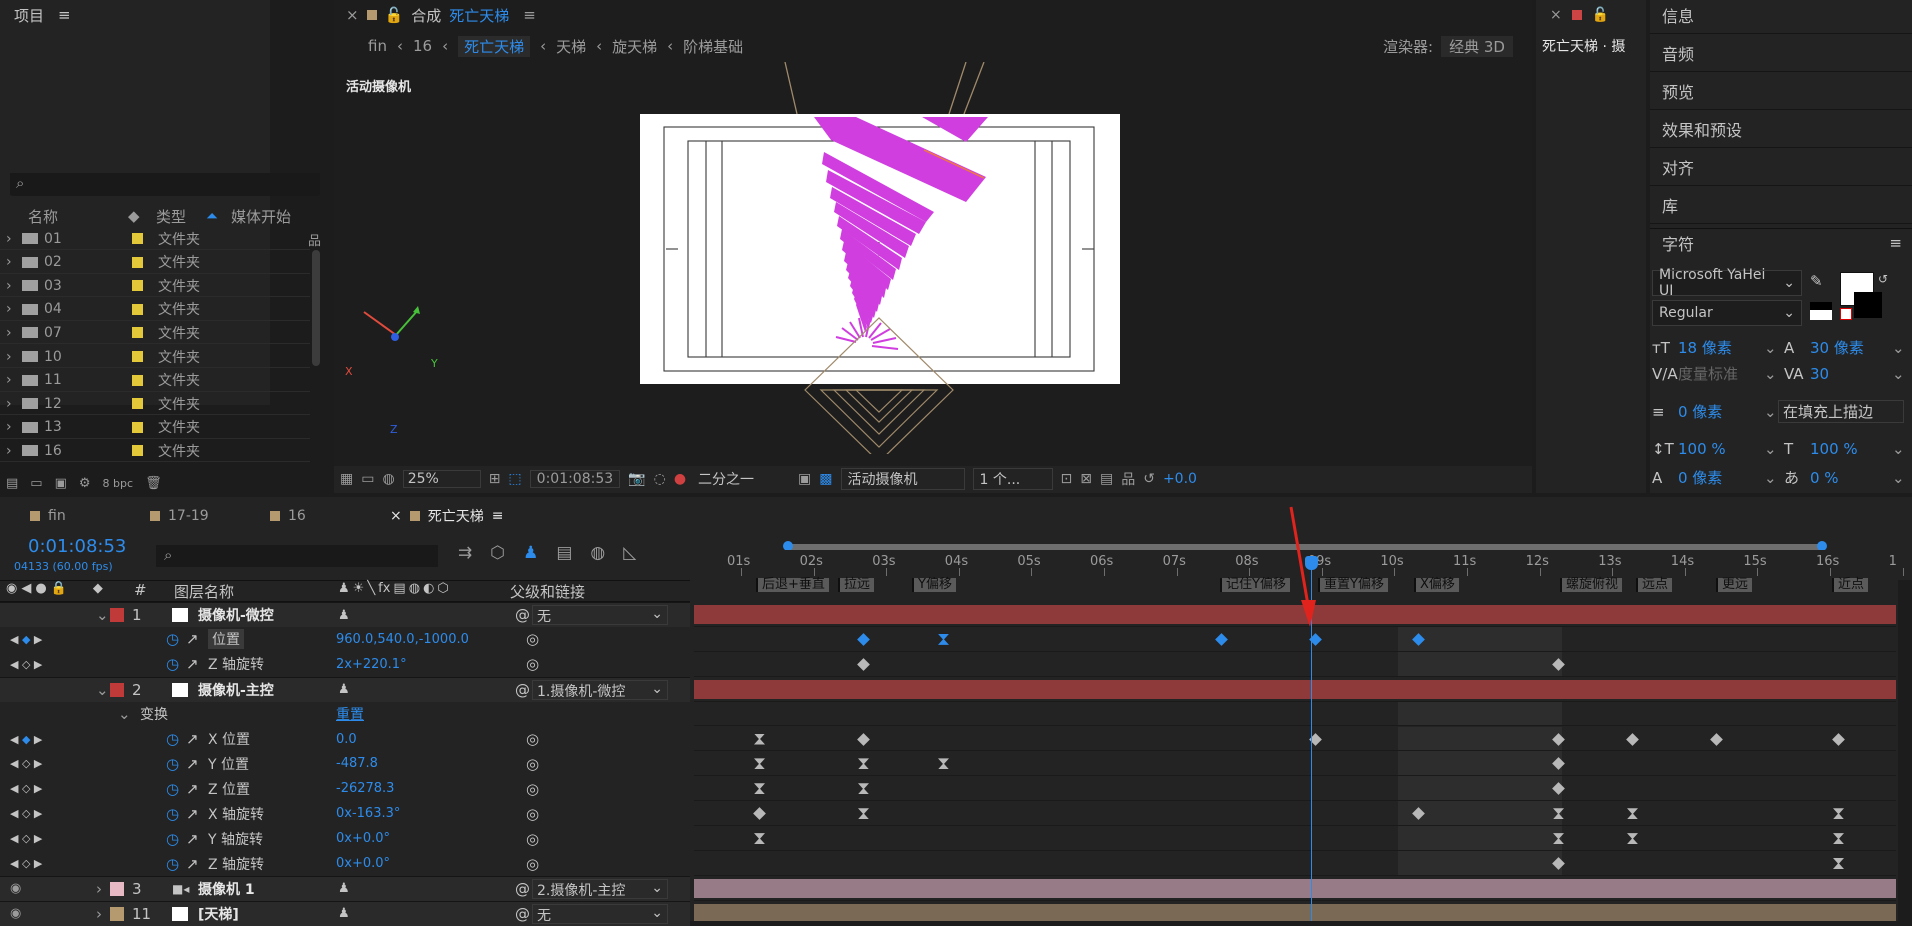  What do you see at coordinates (155, 357) in the screenshot?
I see `list-item: › 10 文件夹` at bounding box center [155, 357].